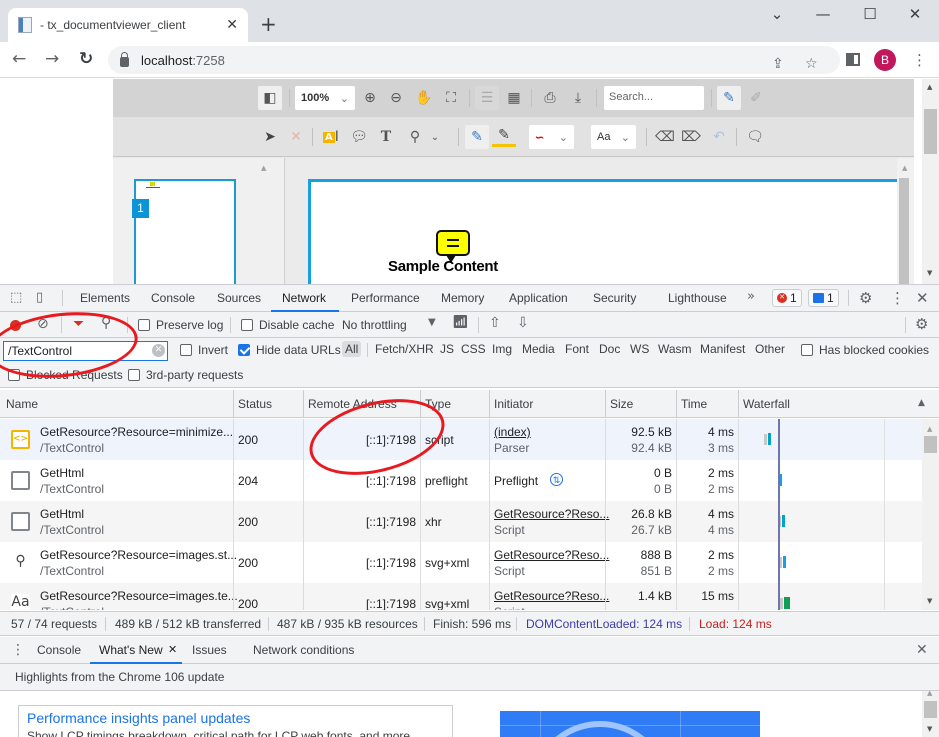 The width and height of the screenshot is (939, 737). What do you see at coordinates (52, 59) in the screenshot?
I see `forward-button: →` at bounding box center [52, 59].